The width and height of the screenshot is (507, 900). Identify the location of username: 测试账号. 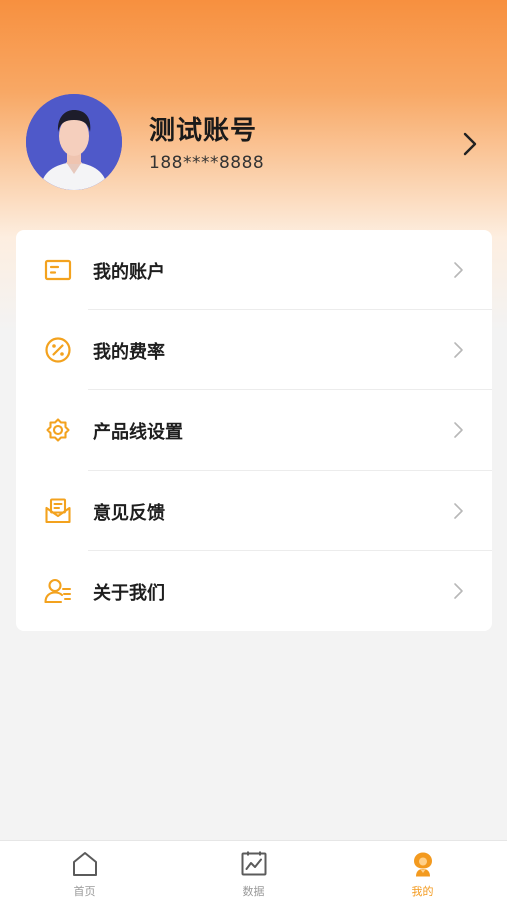
(203, 131).